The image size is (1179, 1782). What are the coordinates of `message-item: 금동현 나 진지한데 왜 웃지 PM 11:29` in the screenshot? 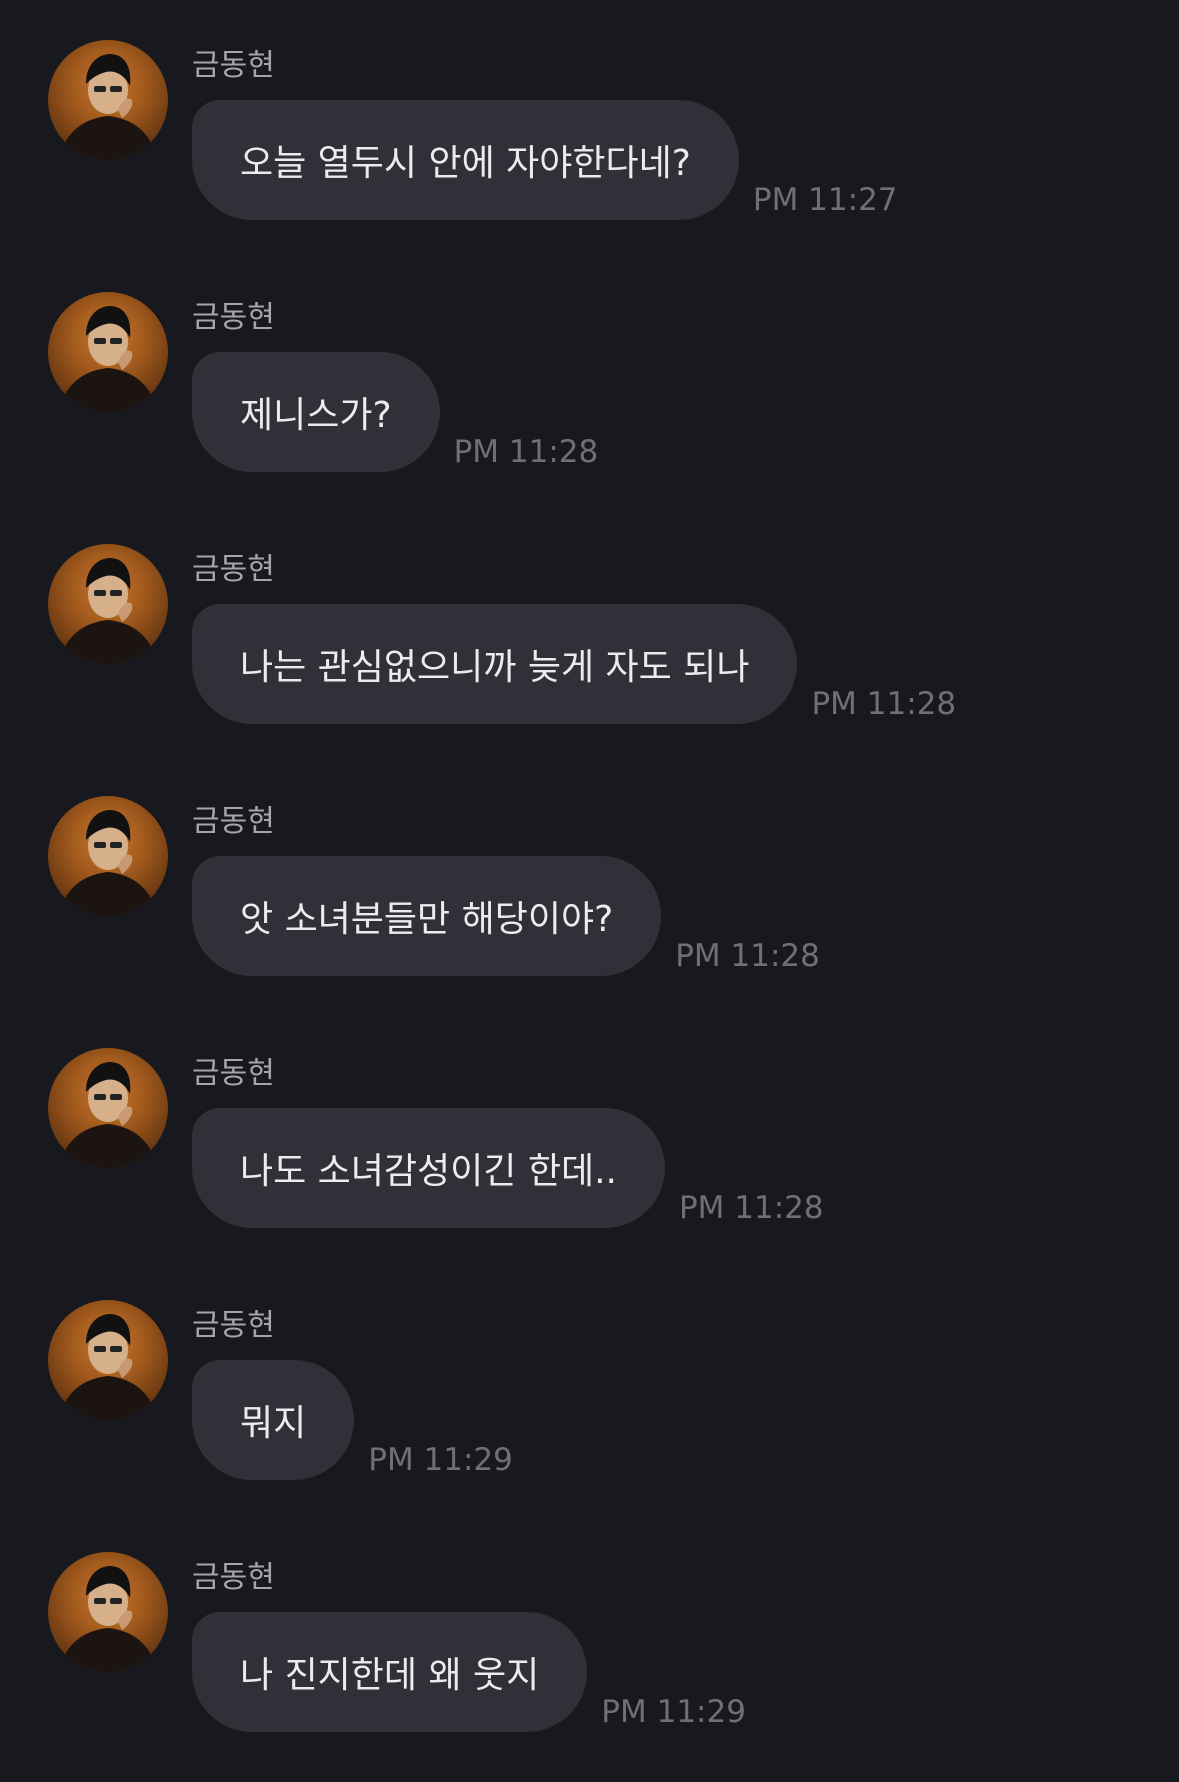 It's located at (589, 1667).